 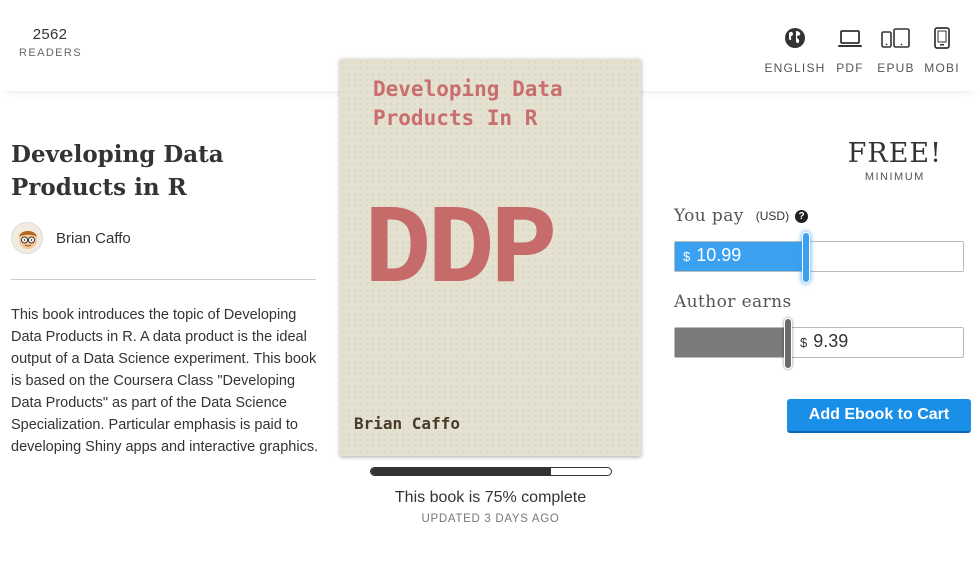 I want to click on ereader-icon, so click(x=942, y=40).